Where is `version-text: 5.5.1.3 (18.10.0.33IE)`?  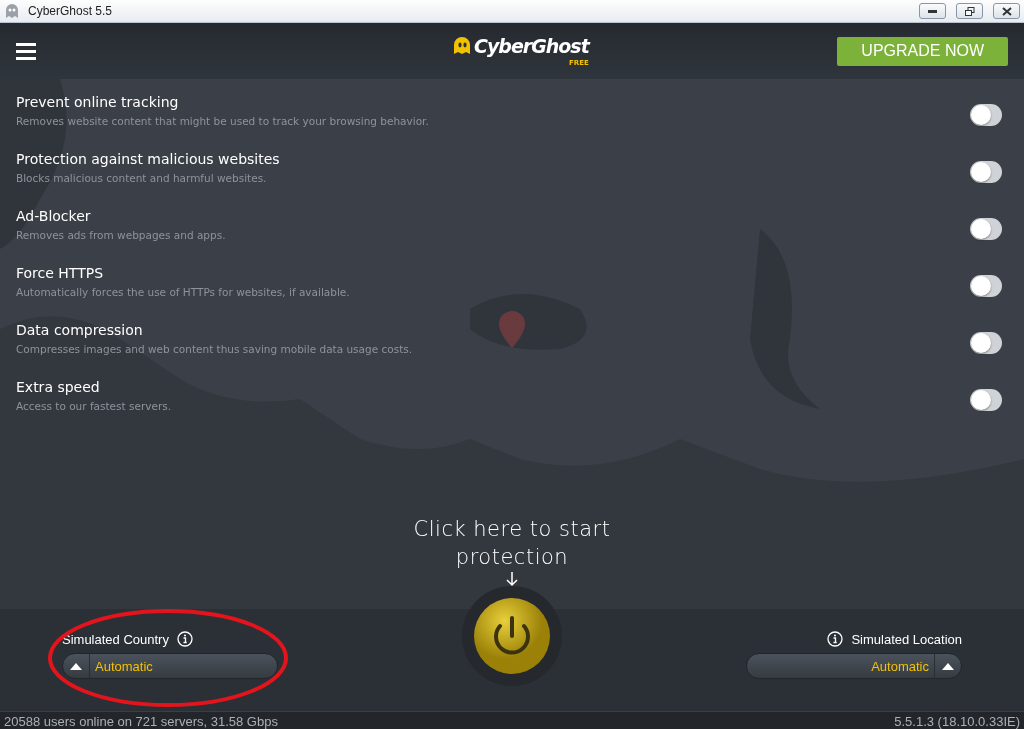 version-text: 5.5.1.3 (18.10.0.33IE) is located at coordinates (957, 721).